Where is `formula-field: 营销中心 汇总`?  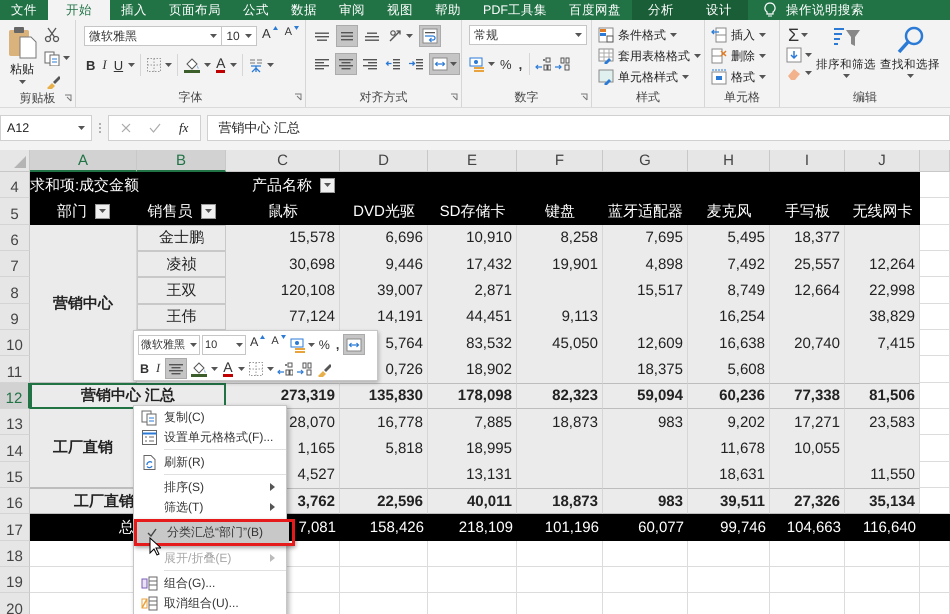 formula-field: 营销中心 汇总 is located at coordinates (578, 128).